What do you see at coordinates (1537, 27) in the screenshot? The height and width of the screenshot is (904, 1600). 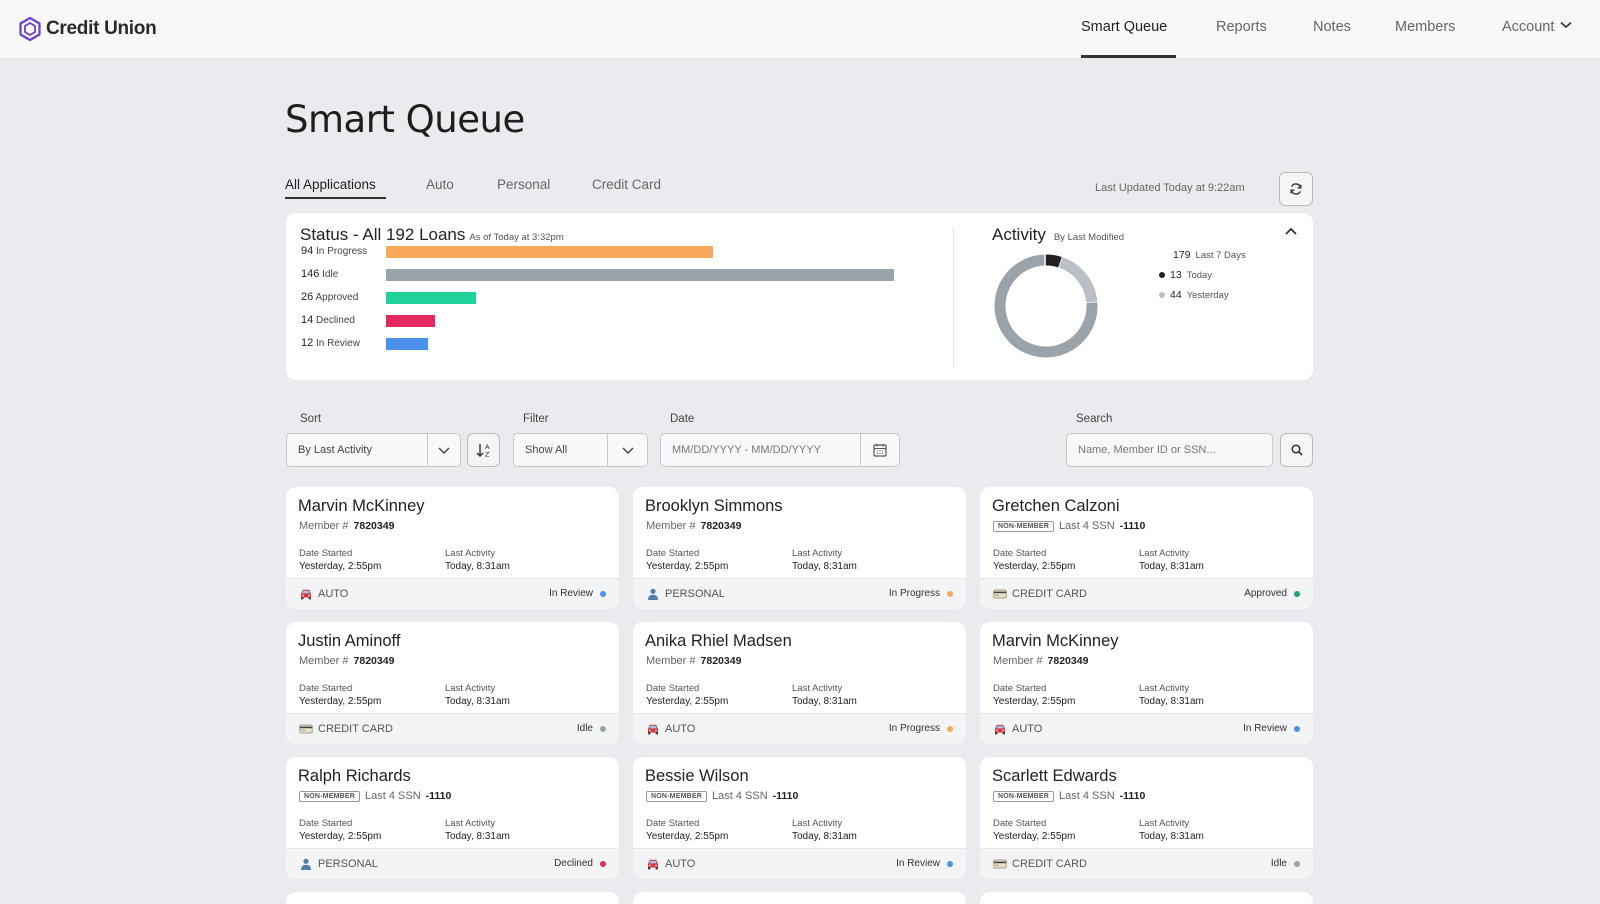 I see `nav-account: Account` at bounding box center [1537, 27].